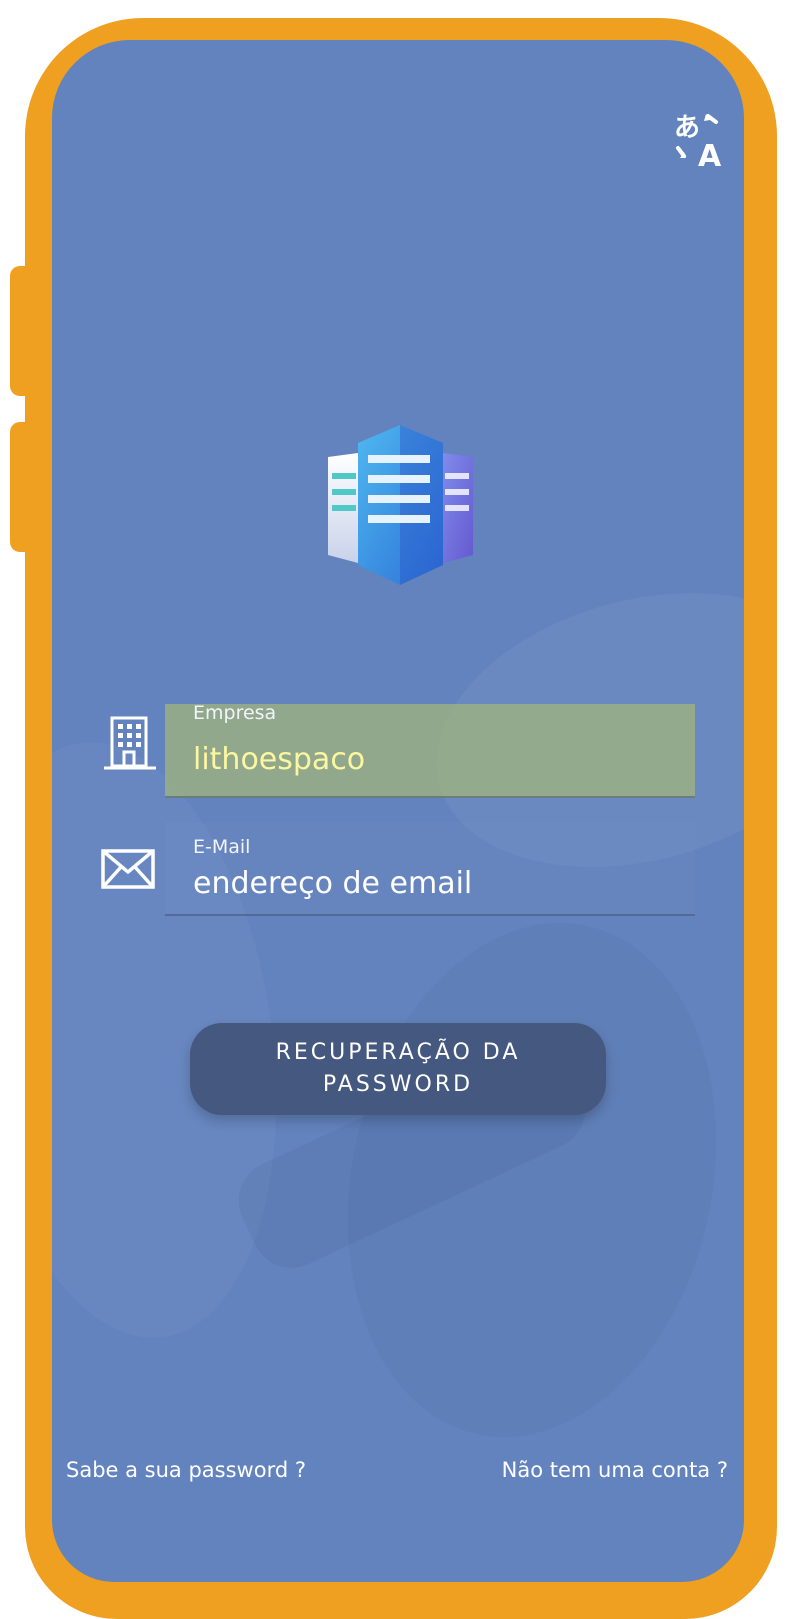 The width and height of the screenshot is (793, 1619). What do you see at coordinates (333, 883) in the screenshot?
I see `email-placeholder: endereço de email` at bounding box center [333, 883].